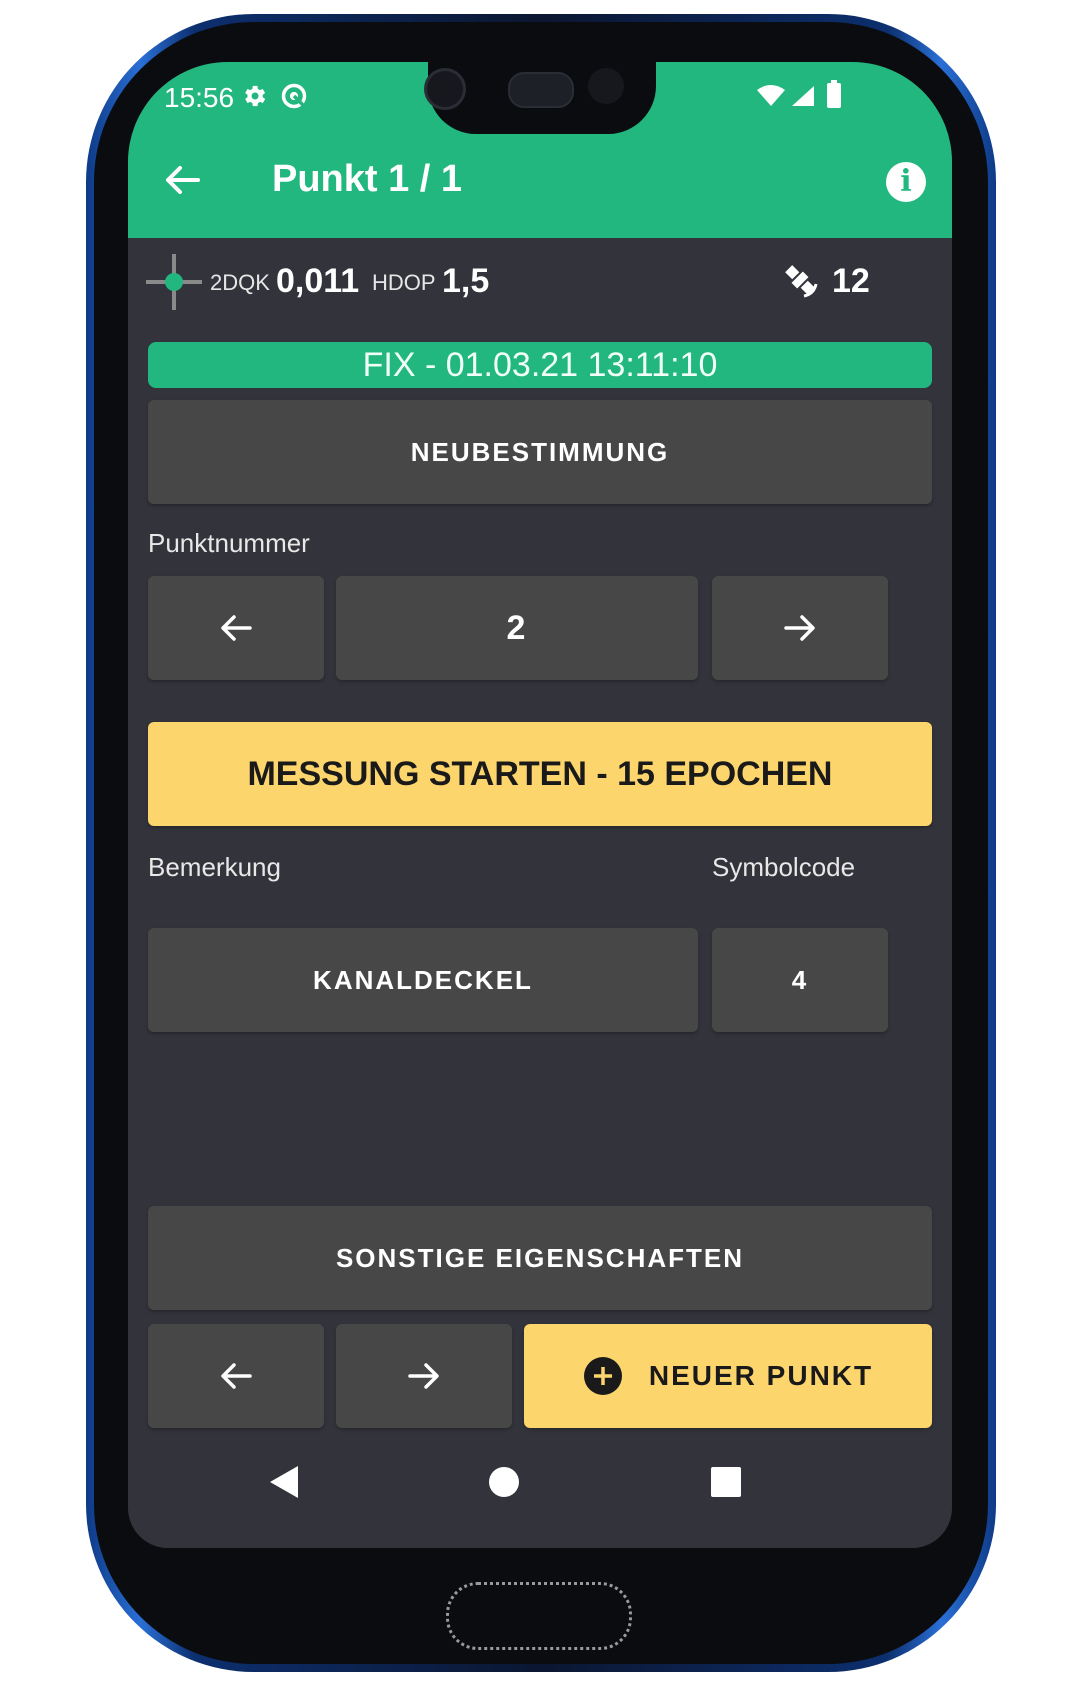  I want to click on status-time: 15:56, so click(199, 97).